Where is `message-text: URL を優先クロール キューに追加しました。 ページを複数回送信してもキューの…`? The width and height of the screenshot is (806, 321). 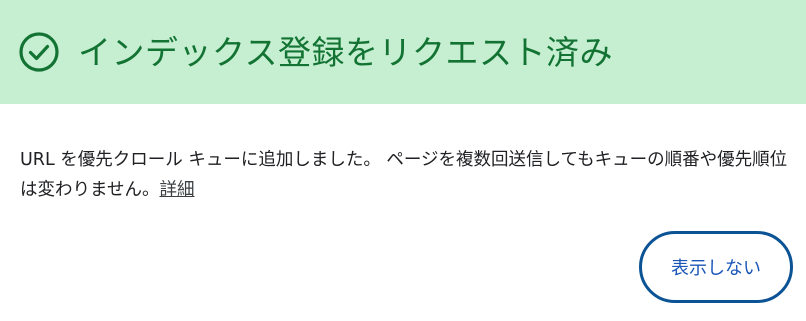 message-text: URL を優先クロール キューに追加しました。 ページを複数回送信してもキューの… is located at coordinates (404, 175).